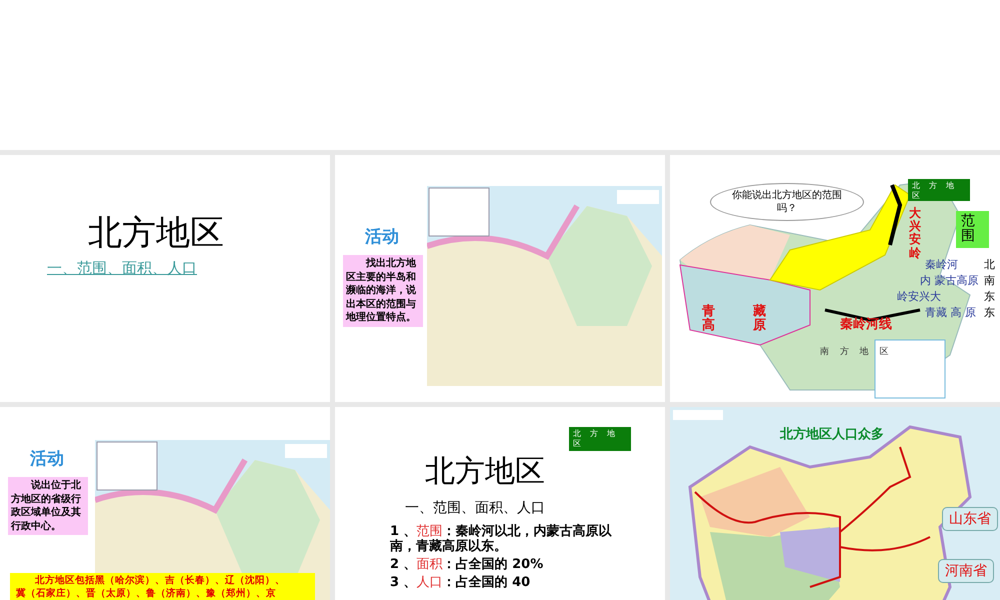 Image resolution: width=1000 pixels, height=600 pixels. What do you see at coordinates (759, 319) in the screenshot?
I see `map-label: 藏原` at bounding box center [759, 319].